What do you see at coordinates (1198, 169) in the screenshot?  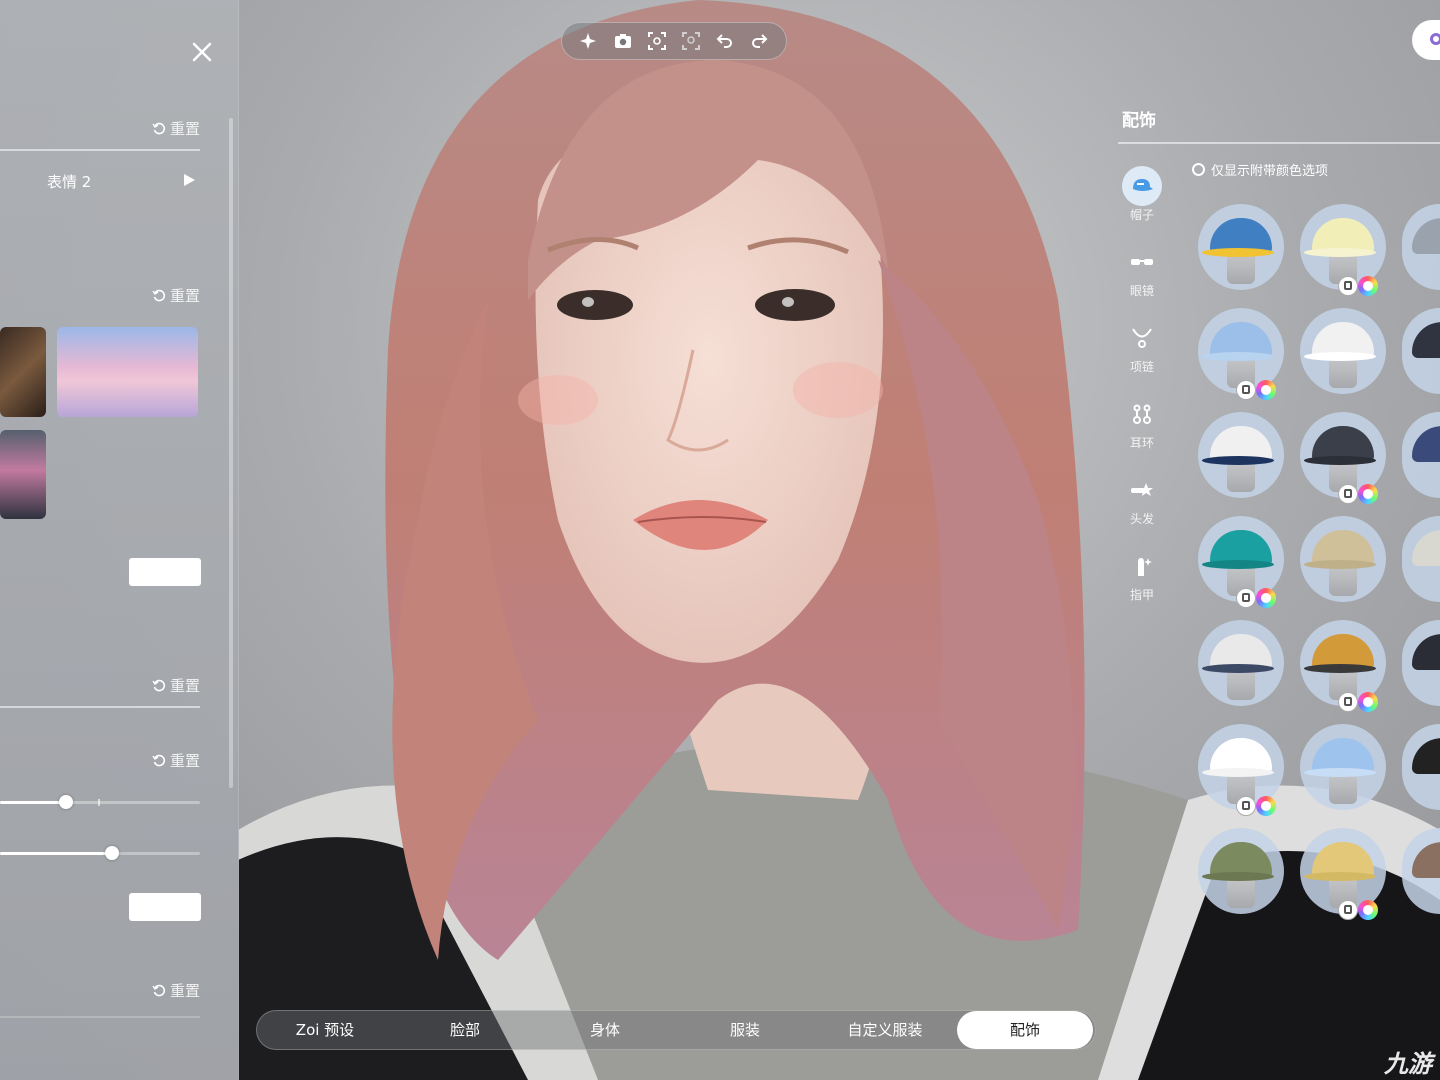 I see `radio-icon` at bounding box center [1198, 169].